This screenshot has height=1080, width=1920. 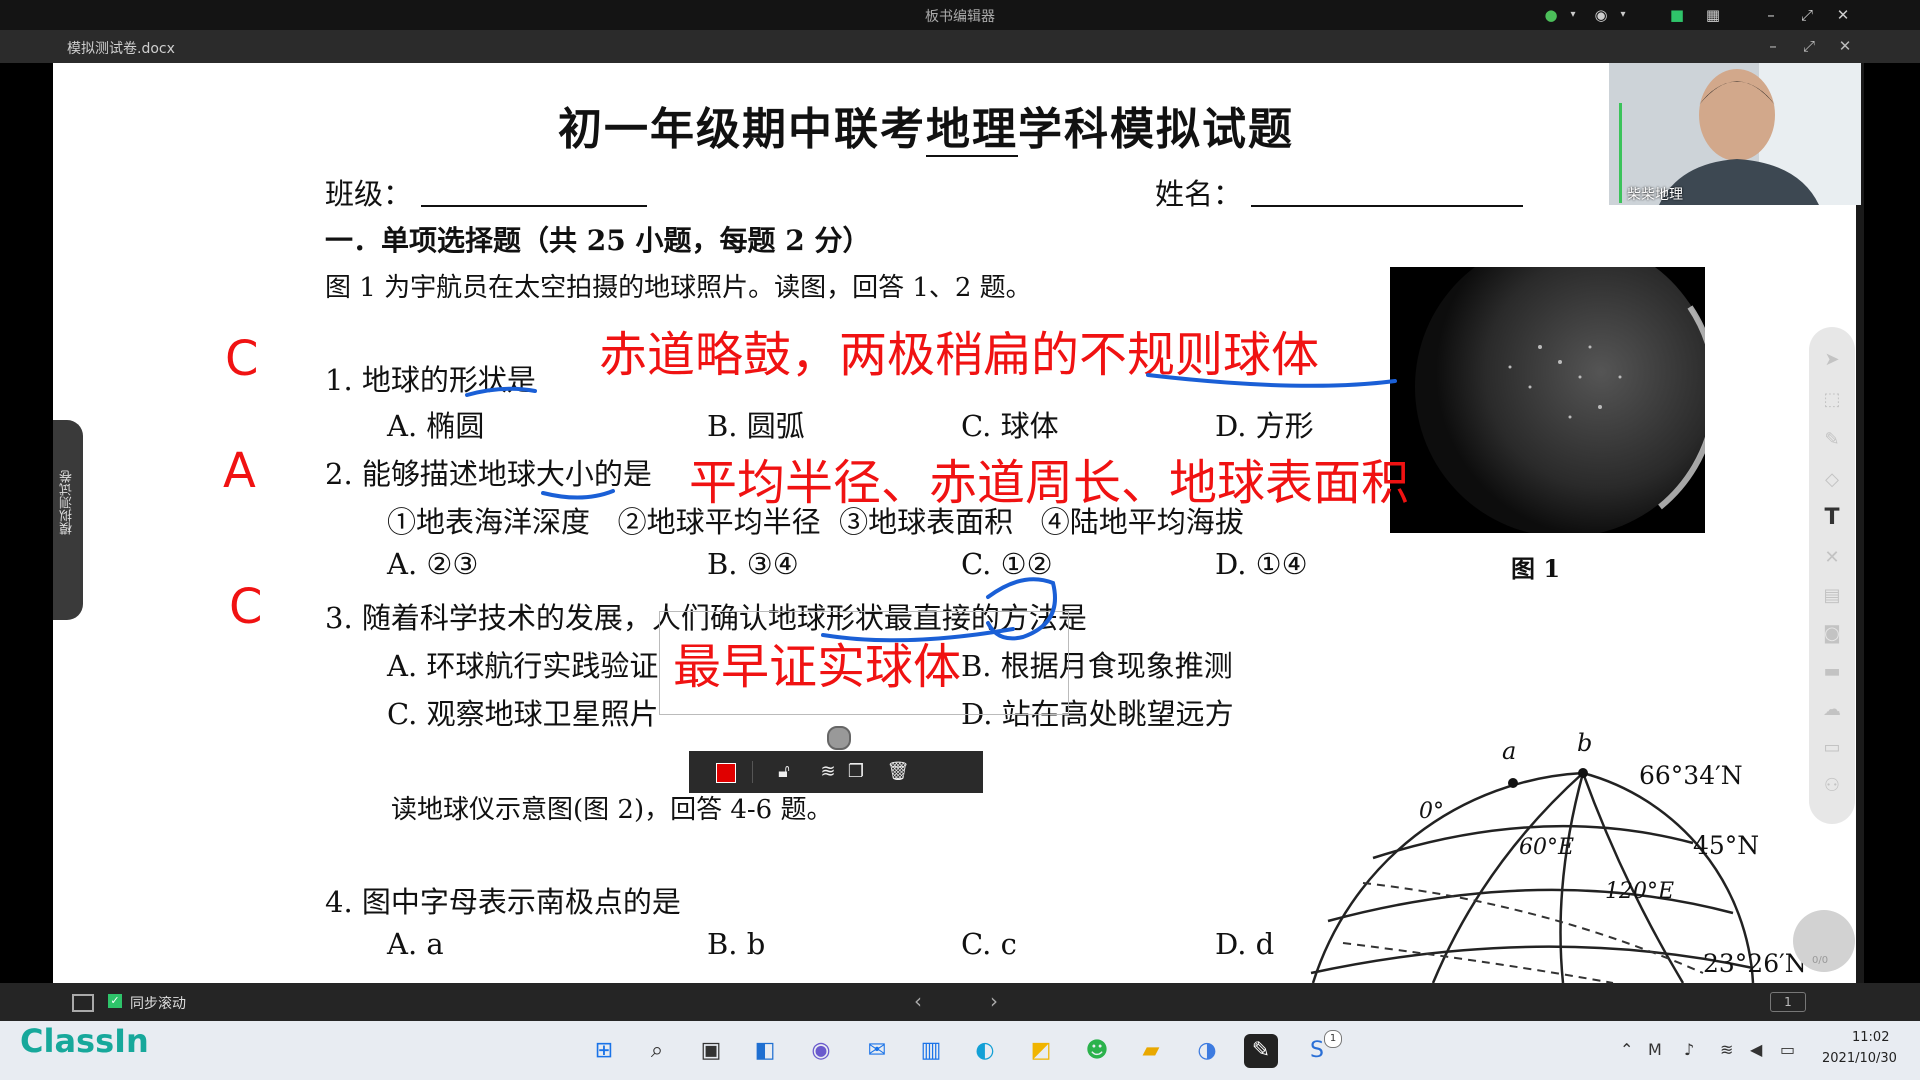 I want to click on unlock-icon: 🔓︎, so click(x=784, y=772).